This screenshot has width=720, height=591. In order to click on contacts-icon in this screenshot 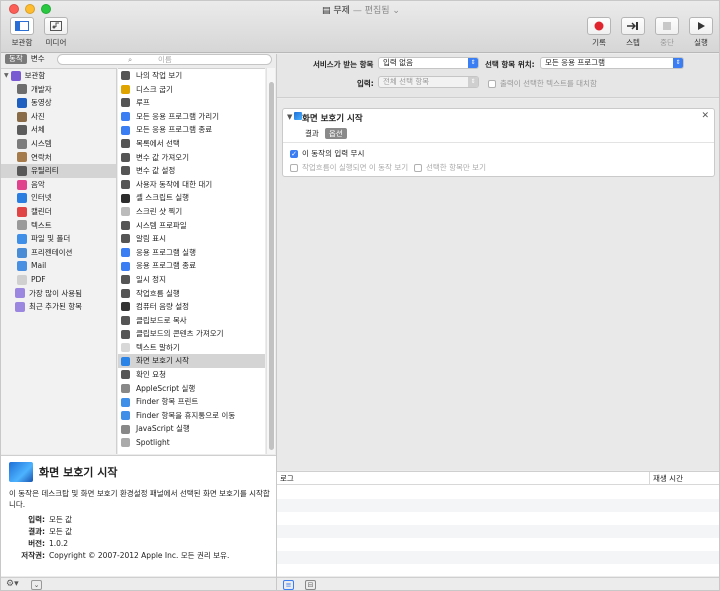, I will do `click(22, 157)`.